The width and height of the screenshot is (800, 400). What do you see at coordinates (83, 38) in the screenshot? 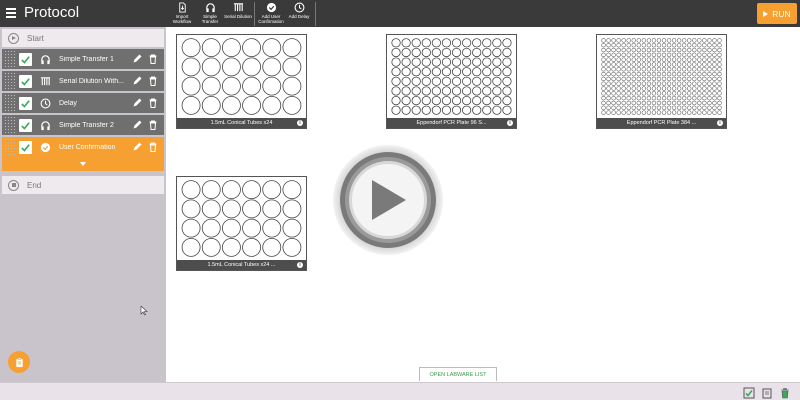
I see `start-node: Start` at bounding box center [83, 38].